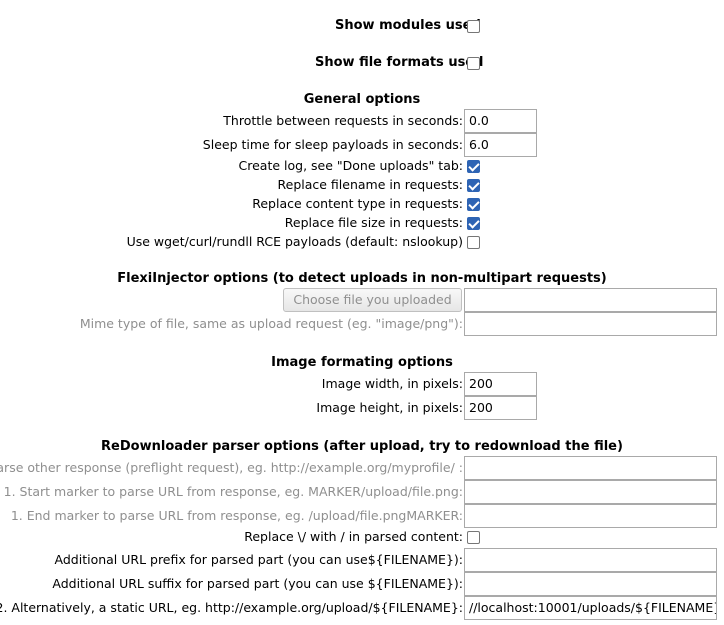 Image resolution: width=724 pixels, height=625 pixels. Describe the element at coordinates (353, 536) in the screenshot. I see `replace-slash-label: Replace \/ with / in parsed content:` at that location.